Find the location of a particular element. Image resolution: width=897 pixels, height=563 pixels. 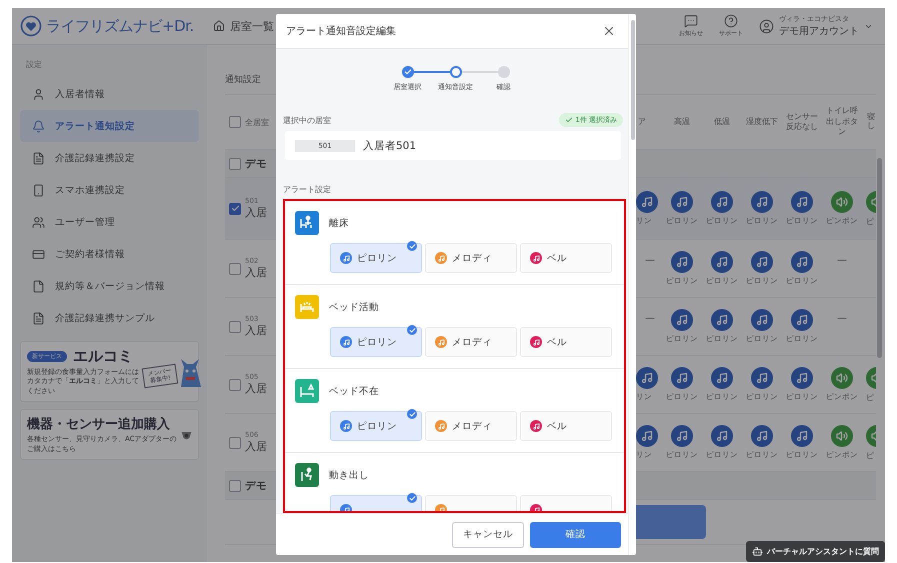

cancel-button: キャンセル is located at coordinates (488, 535).